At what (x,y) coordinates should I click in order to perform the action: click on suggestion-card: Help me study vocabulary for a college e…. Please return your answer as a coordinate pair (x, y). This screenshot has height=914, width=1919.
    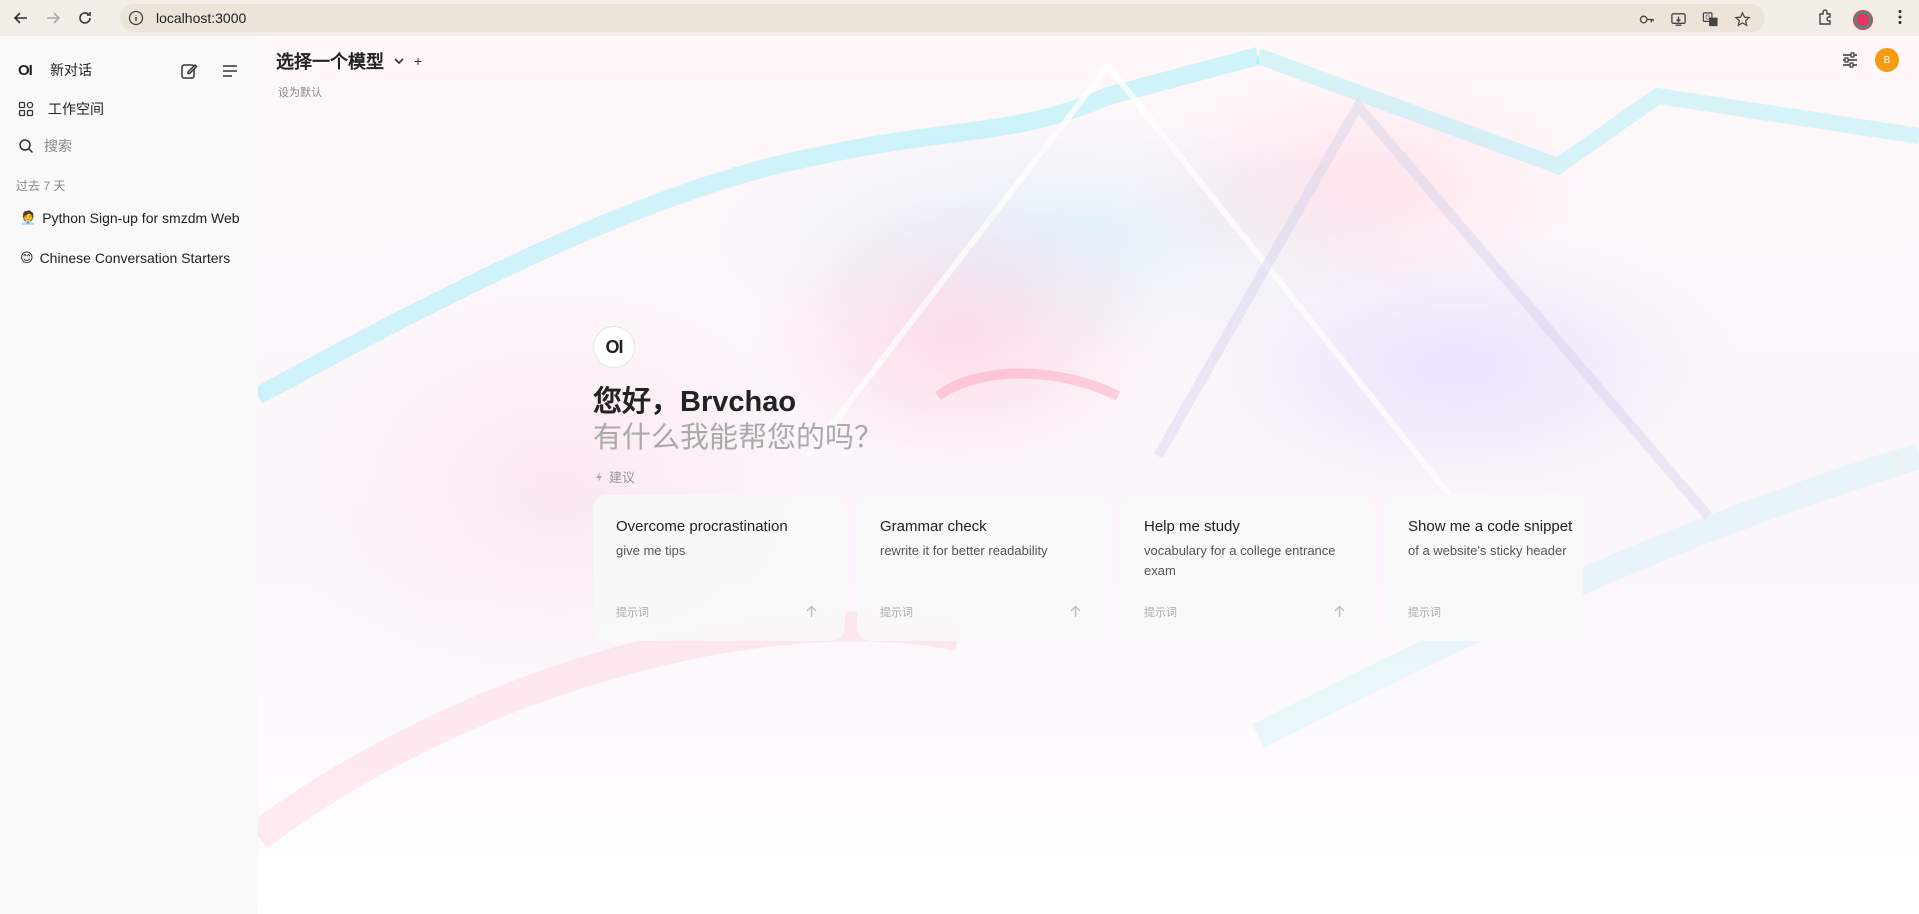
    Looking at the image, I should click on (1247, 568).